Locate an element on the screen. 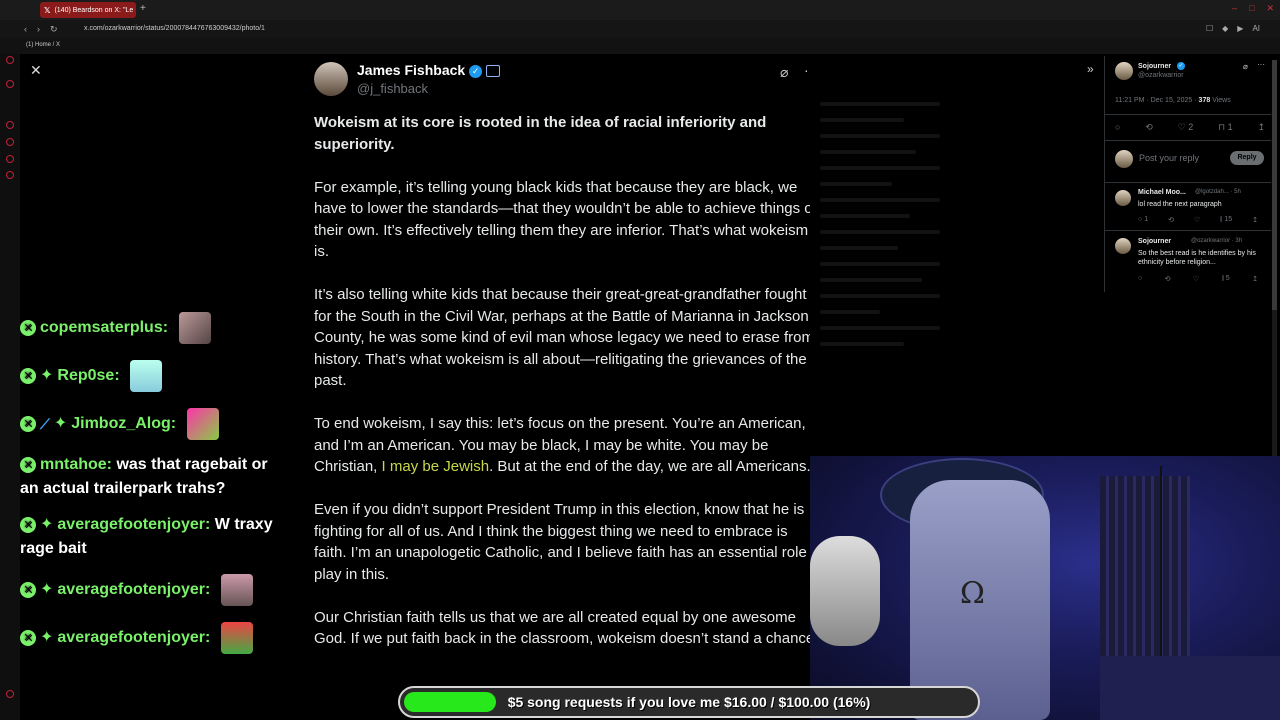 The image size is (1280, 720). close-icon: ✕ is located at coordinates (36, 70).